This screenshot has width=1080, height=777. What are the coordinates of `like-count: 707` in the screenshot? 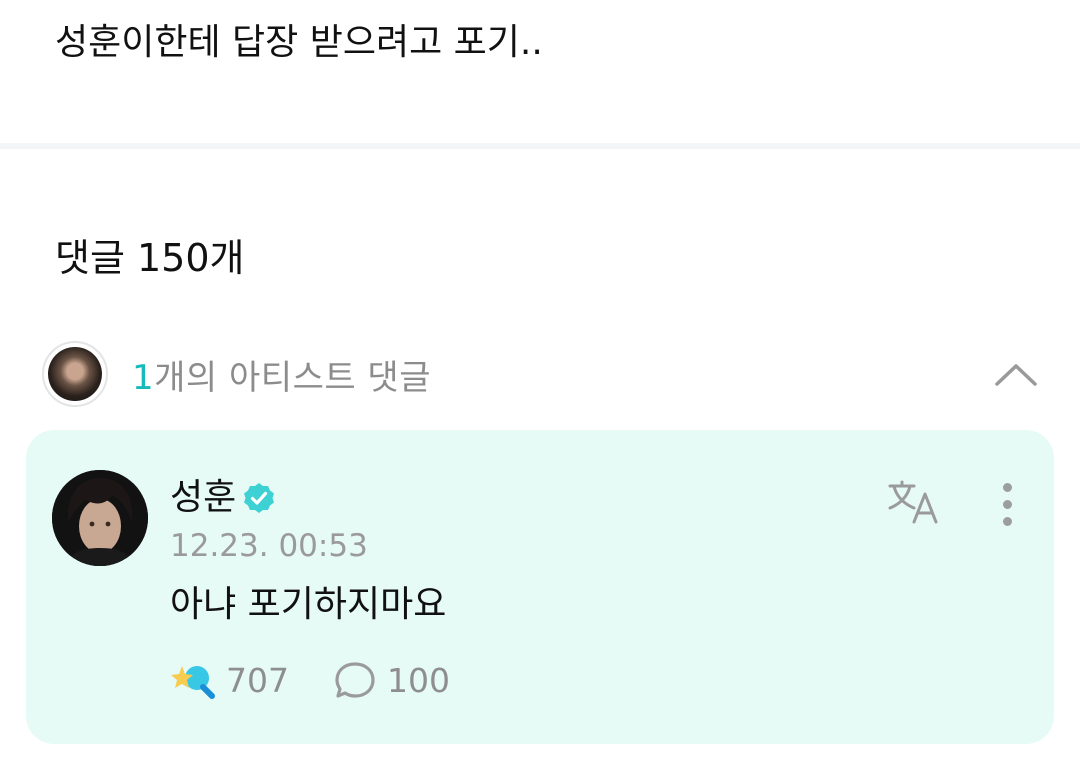 It's located at (257, 680).